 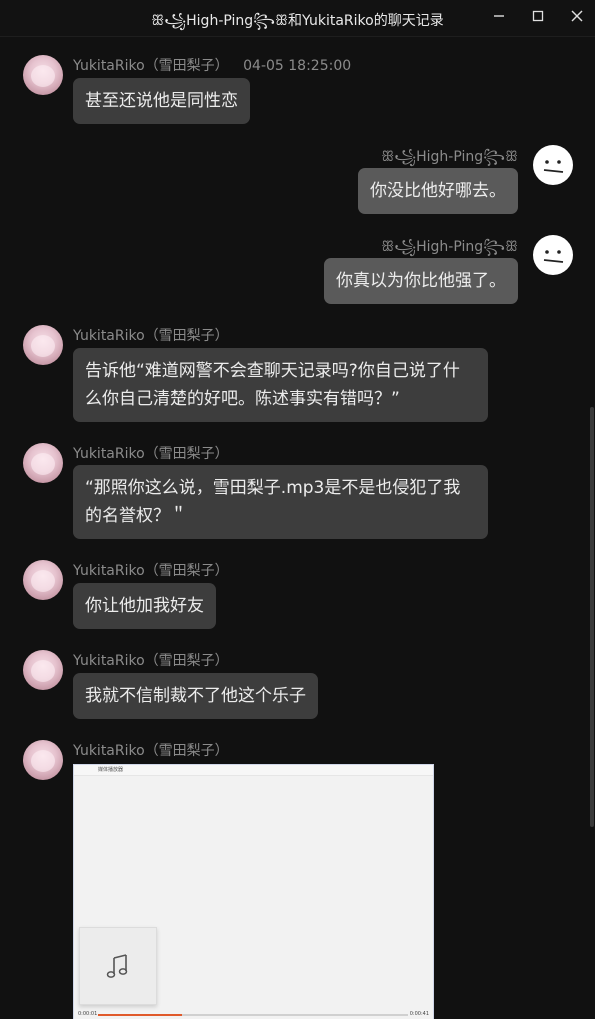 I want to click on message-line: 的名誉权？＂, so click(x=136, y=516).